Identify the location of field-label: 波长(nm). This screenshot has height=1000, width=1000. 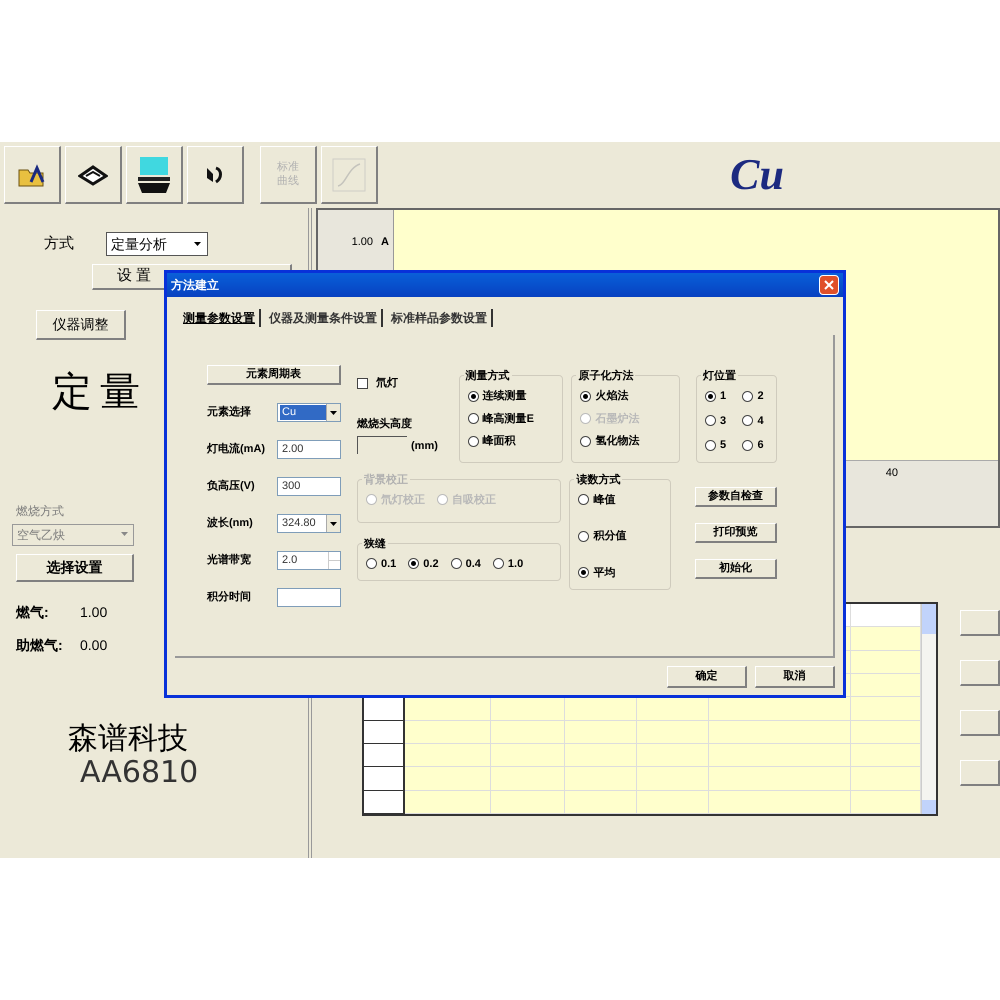
(230, 524).